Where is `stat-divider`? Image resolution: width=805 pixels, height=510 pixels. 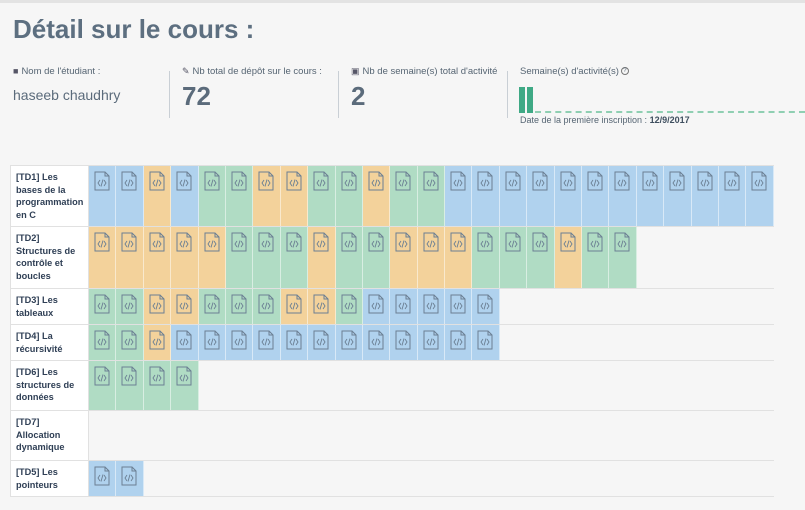 stat-divider is located at coordinates (338, 94).